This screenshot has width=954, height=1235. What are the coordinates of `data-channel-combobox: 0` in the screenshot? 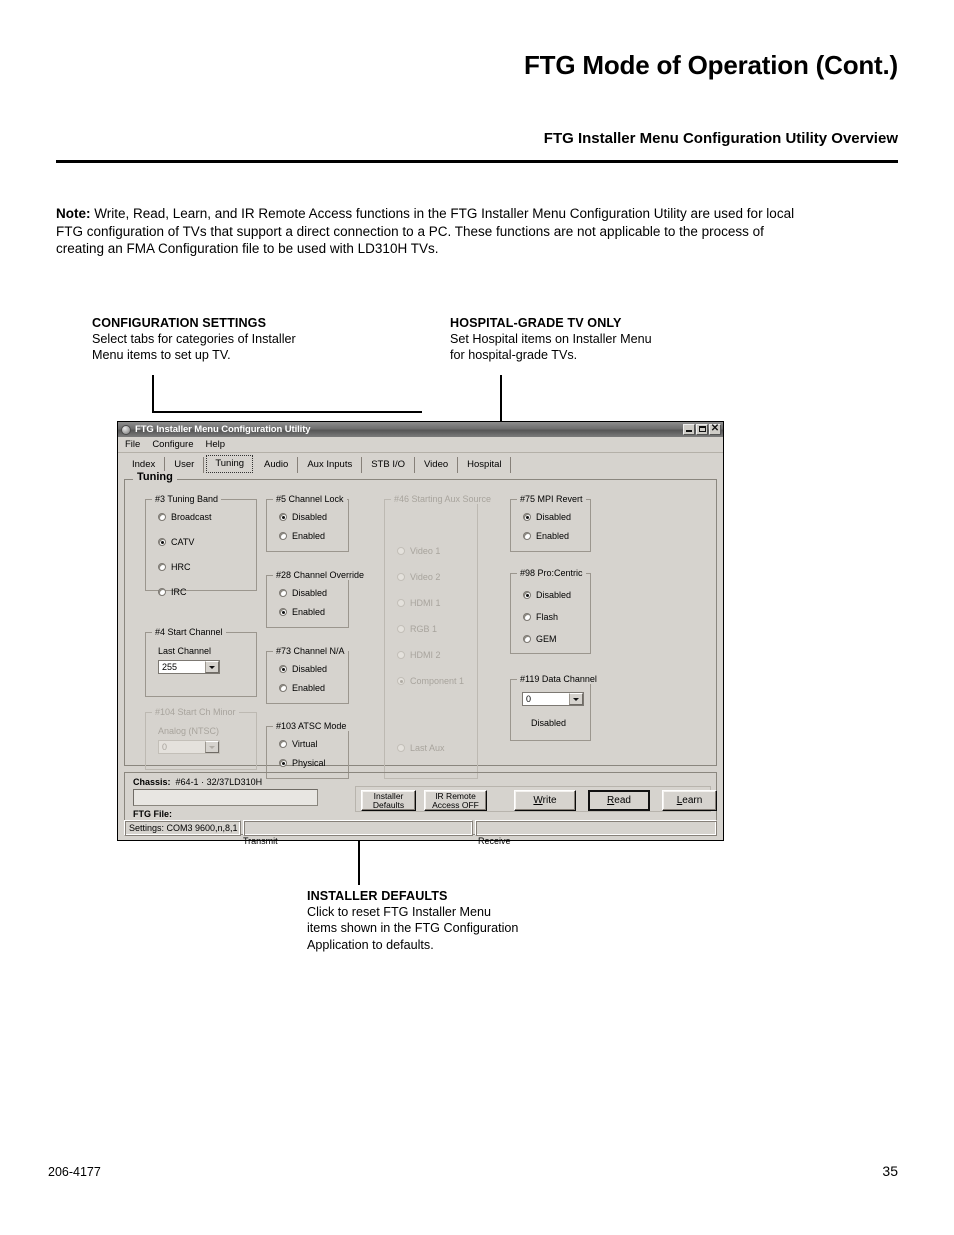 It's located at (553, 699).